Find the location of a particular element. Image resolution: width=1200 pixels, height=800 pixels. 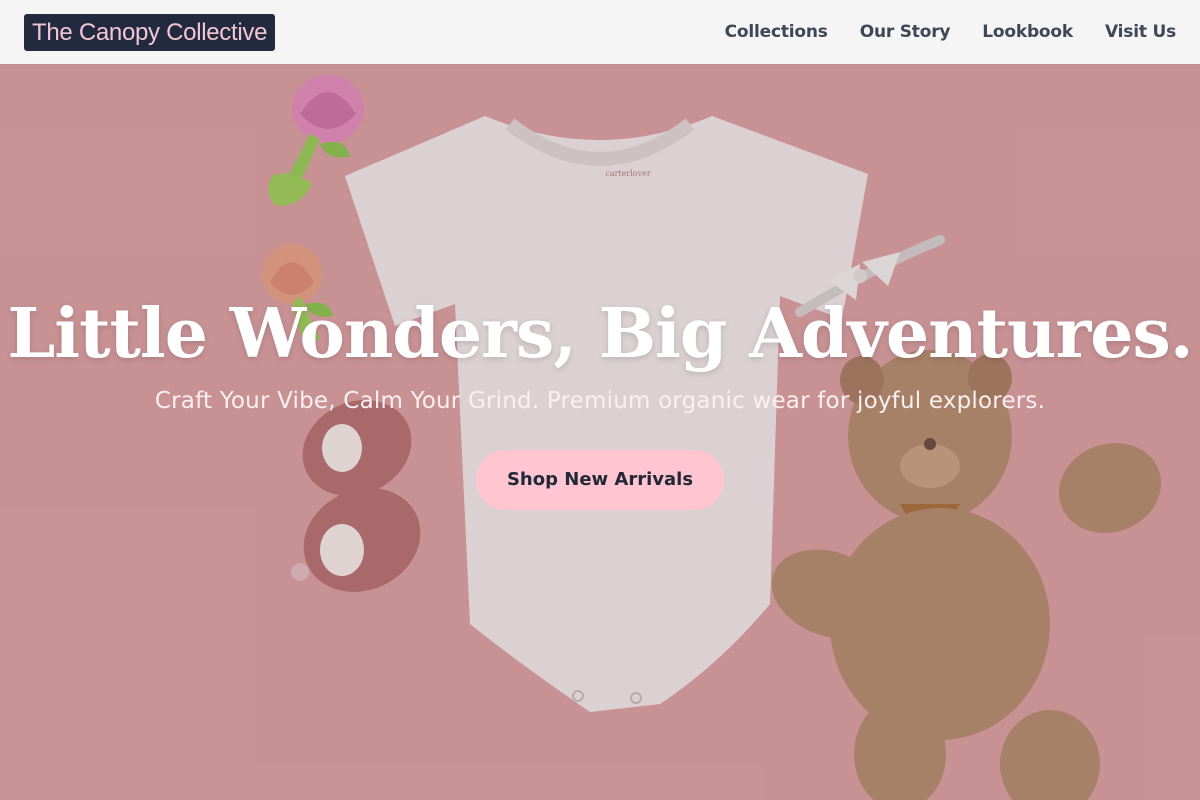

nav-link-collections: Collections is located at coordinates (776, 32).